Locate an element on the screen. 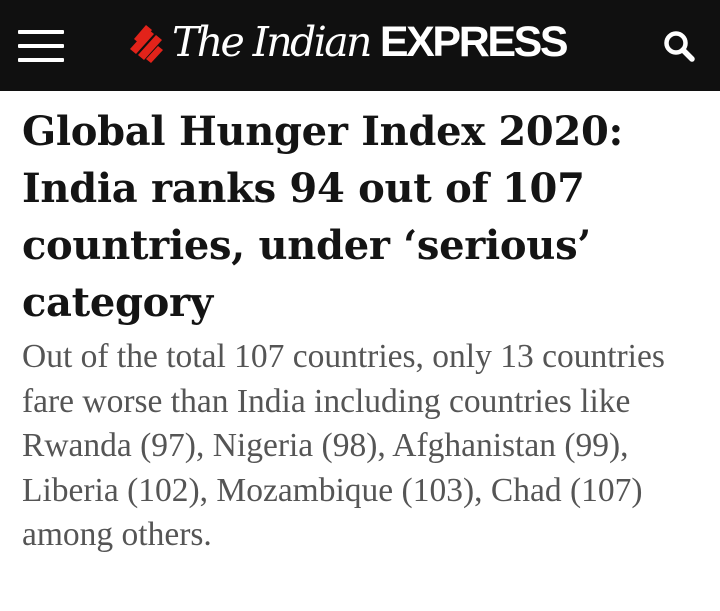 This screenshot has width=720, height=611. hamburger-menu-icon is located at coordinates (41, 46).